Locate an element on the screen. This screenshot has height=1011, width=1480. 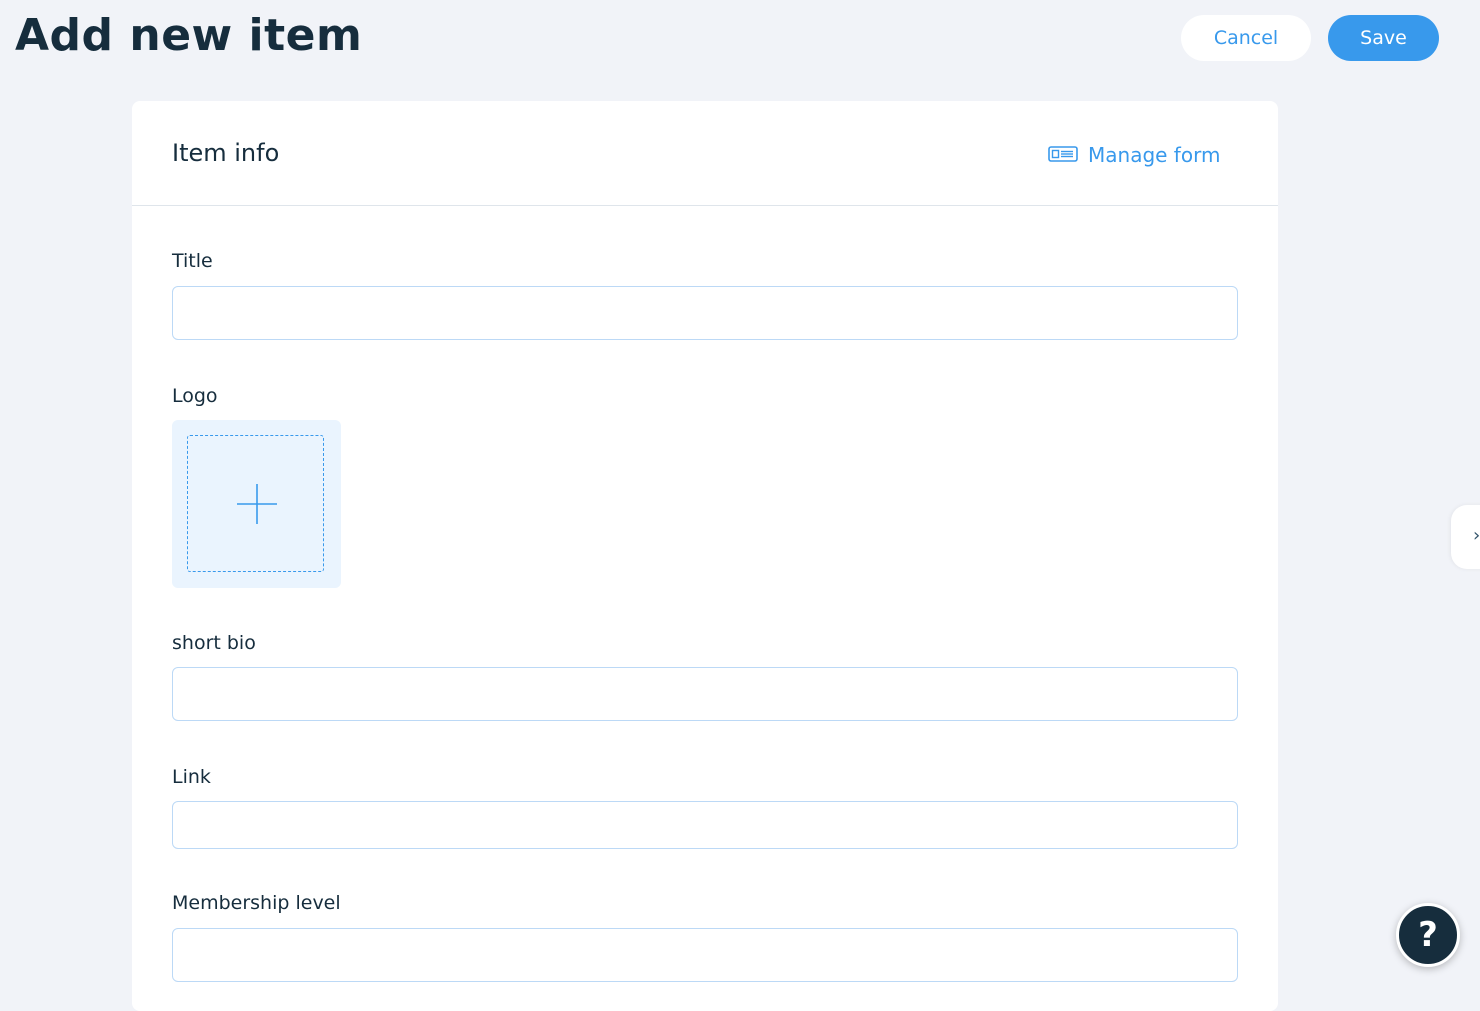
card-header: Item info Manage form is located at coordinates (705, 153).